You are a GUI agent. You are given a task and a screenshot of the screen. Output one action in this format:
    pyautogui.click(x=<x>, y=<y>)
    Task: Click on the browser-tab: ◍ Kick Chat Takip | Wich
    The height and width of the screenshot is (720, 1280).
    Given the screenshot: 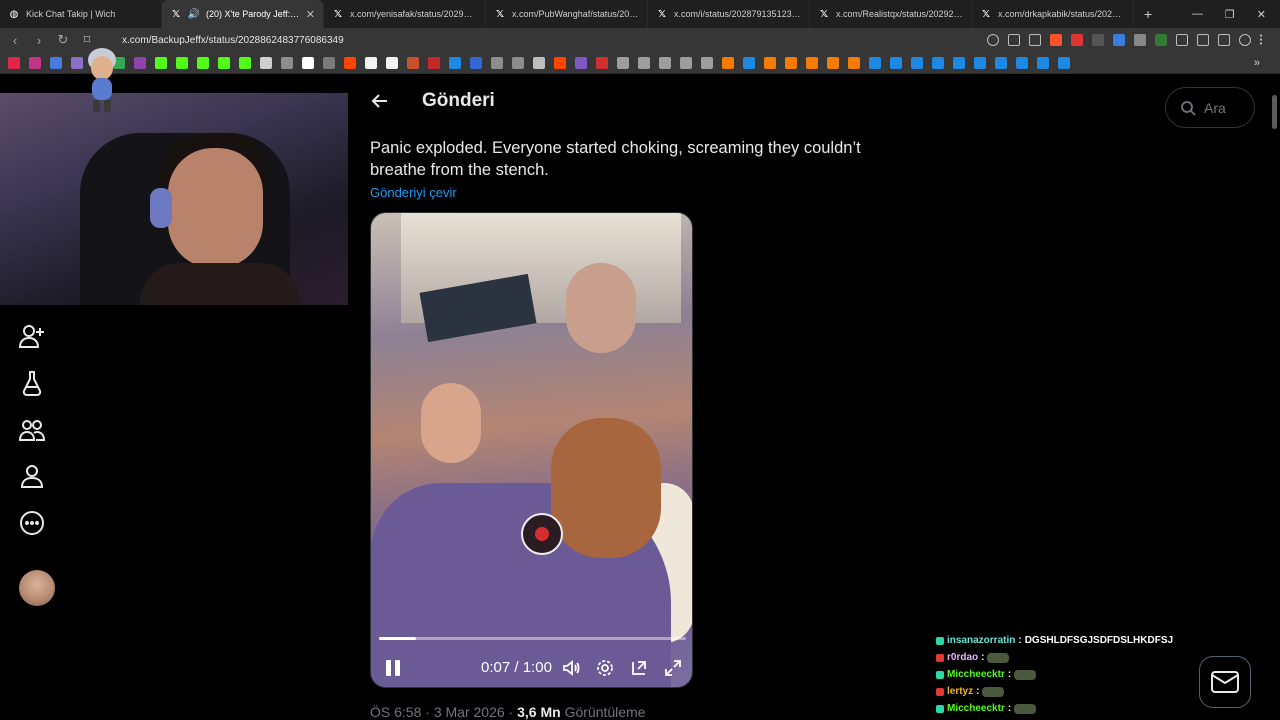 What is the action you would take?
    pyautogui.click(x=81, y=14)
    